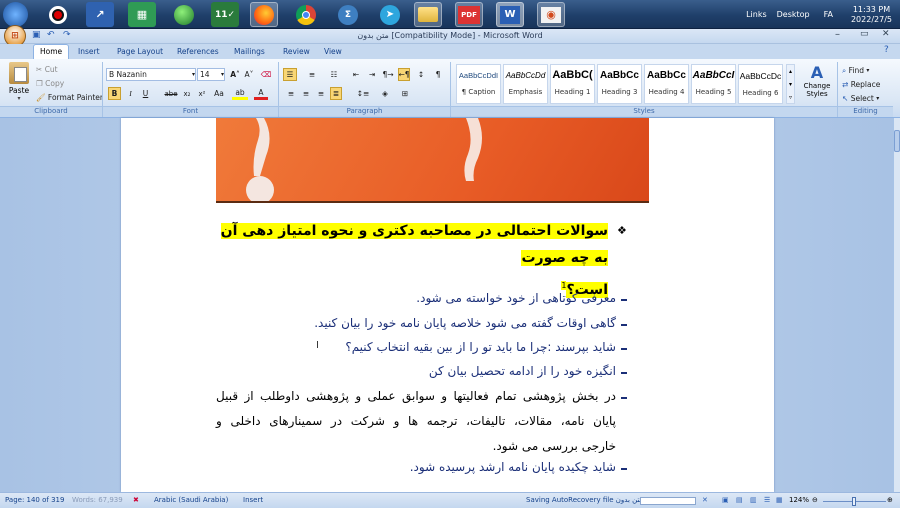 This screenshot has width=900, height=508. Describe the element at coordinates (191, 500) in the screenshot. I see `language-status: Arabic (Saudi Arabia)` at that location.